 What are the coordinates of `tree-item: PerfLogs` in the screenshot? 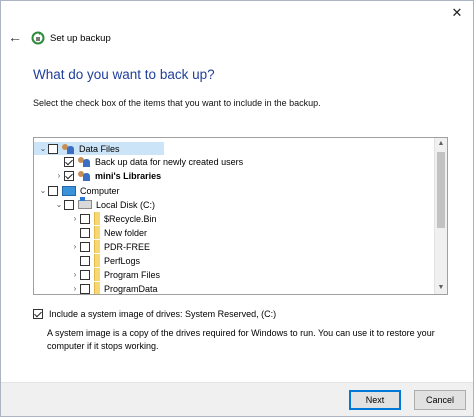 It's located at (87, 260).